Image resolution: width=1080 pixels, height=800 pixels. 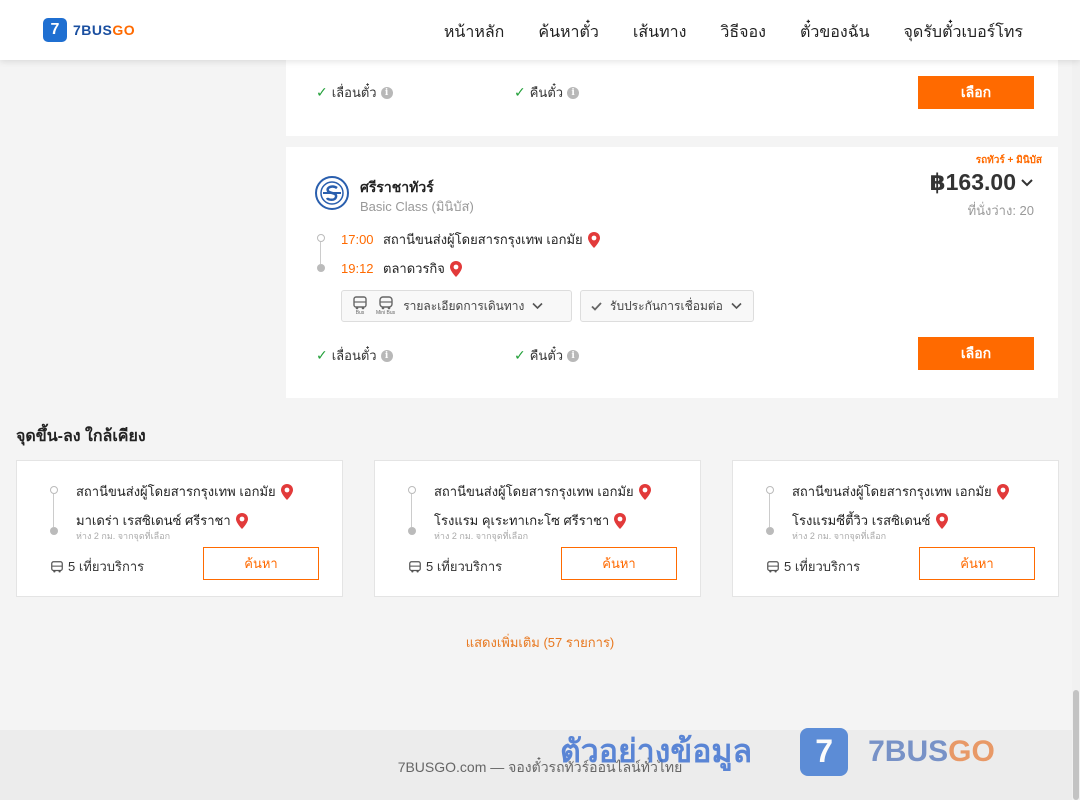 I want to click on nearby-section-title: จุดขึ้น-ลง ใกล้เคียง, so click(x=81, y=436).